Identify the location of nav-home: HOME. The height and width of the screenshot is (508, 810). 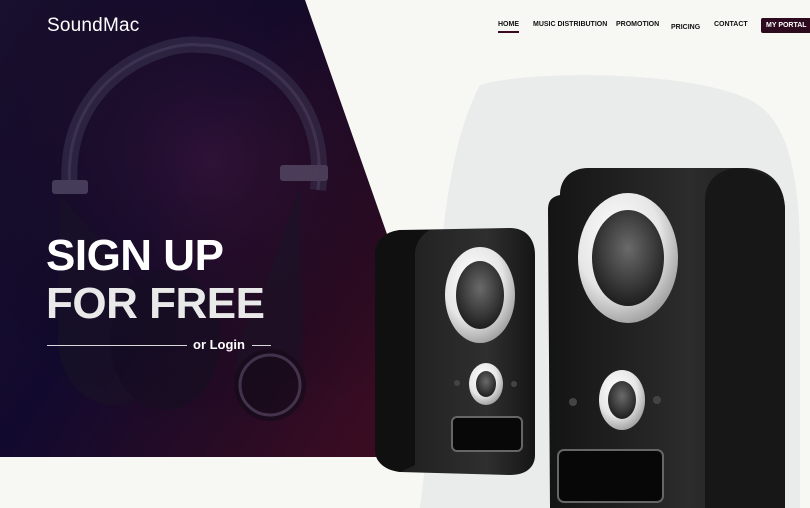
(508, 27).